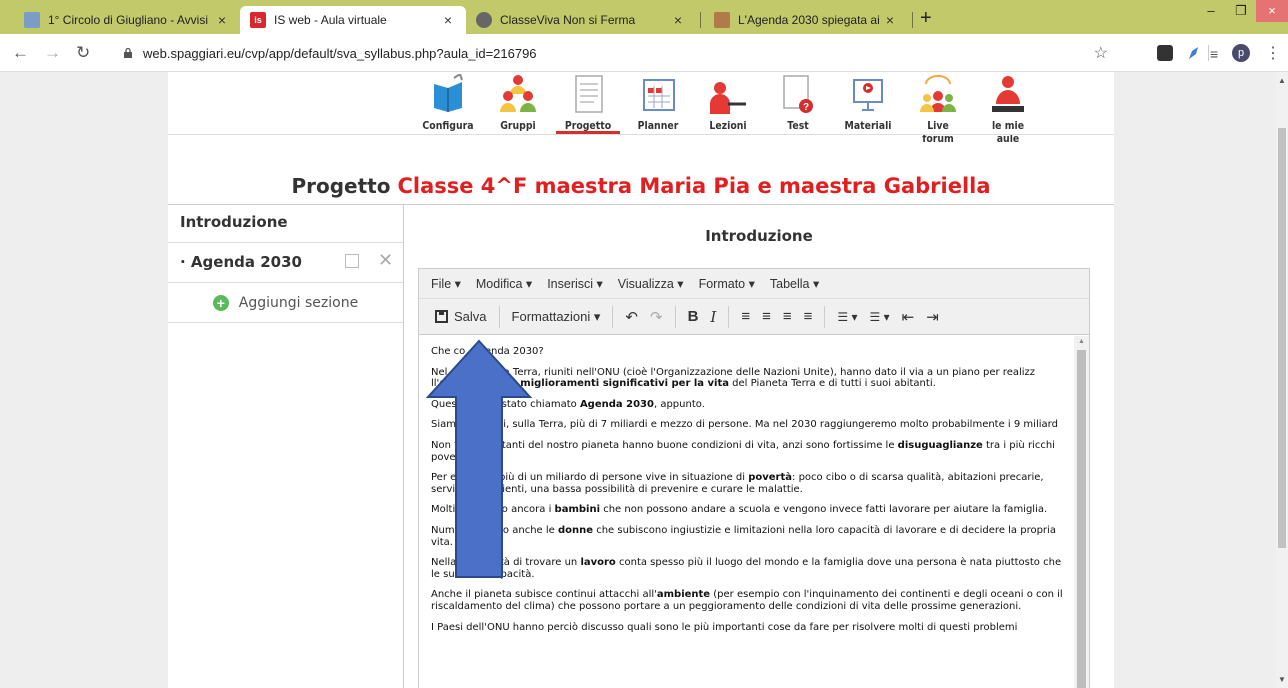 The image size is (1288, 688). Describe the element at coordinates (880, 317) in the screenshot. I see `numbered-list-icon: ☰ ▾` at that location.